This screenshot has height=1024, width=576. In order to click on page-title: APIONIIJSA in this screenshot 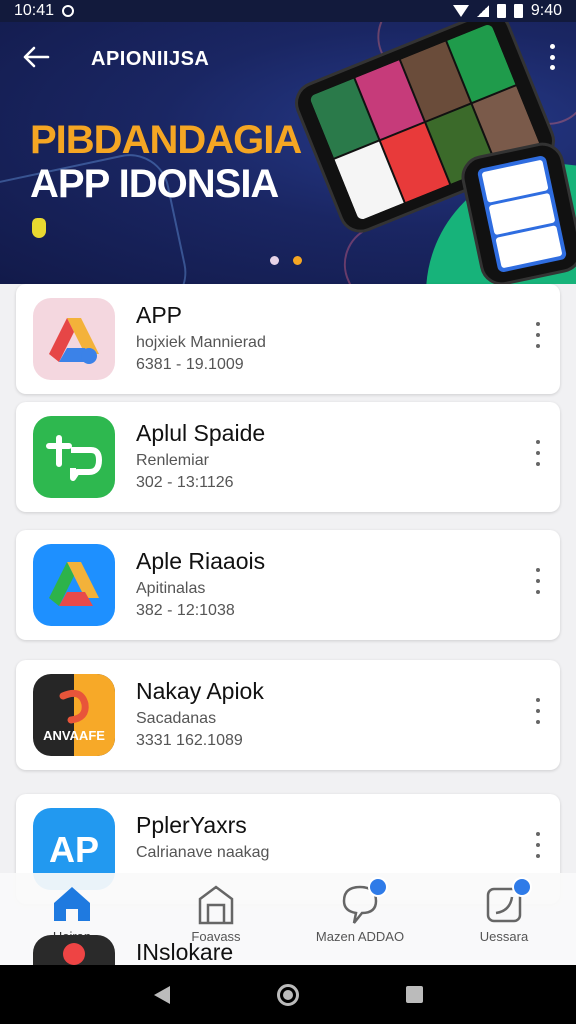, I will do `click(150, 59)`.